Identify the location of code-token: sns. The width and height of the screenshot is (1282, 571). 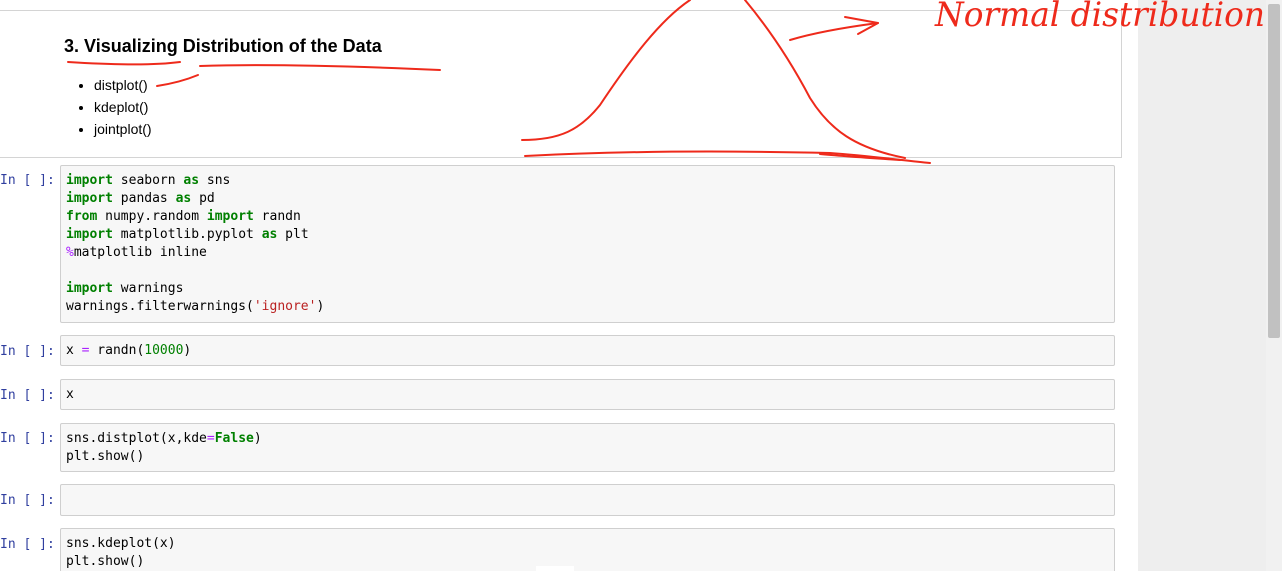
(215, 180).